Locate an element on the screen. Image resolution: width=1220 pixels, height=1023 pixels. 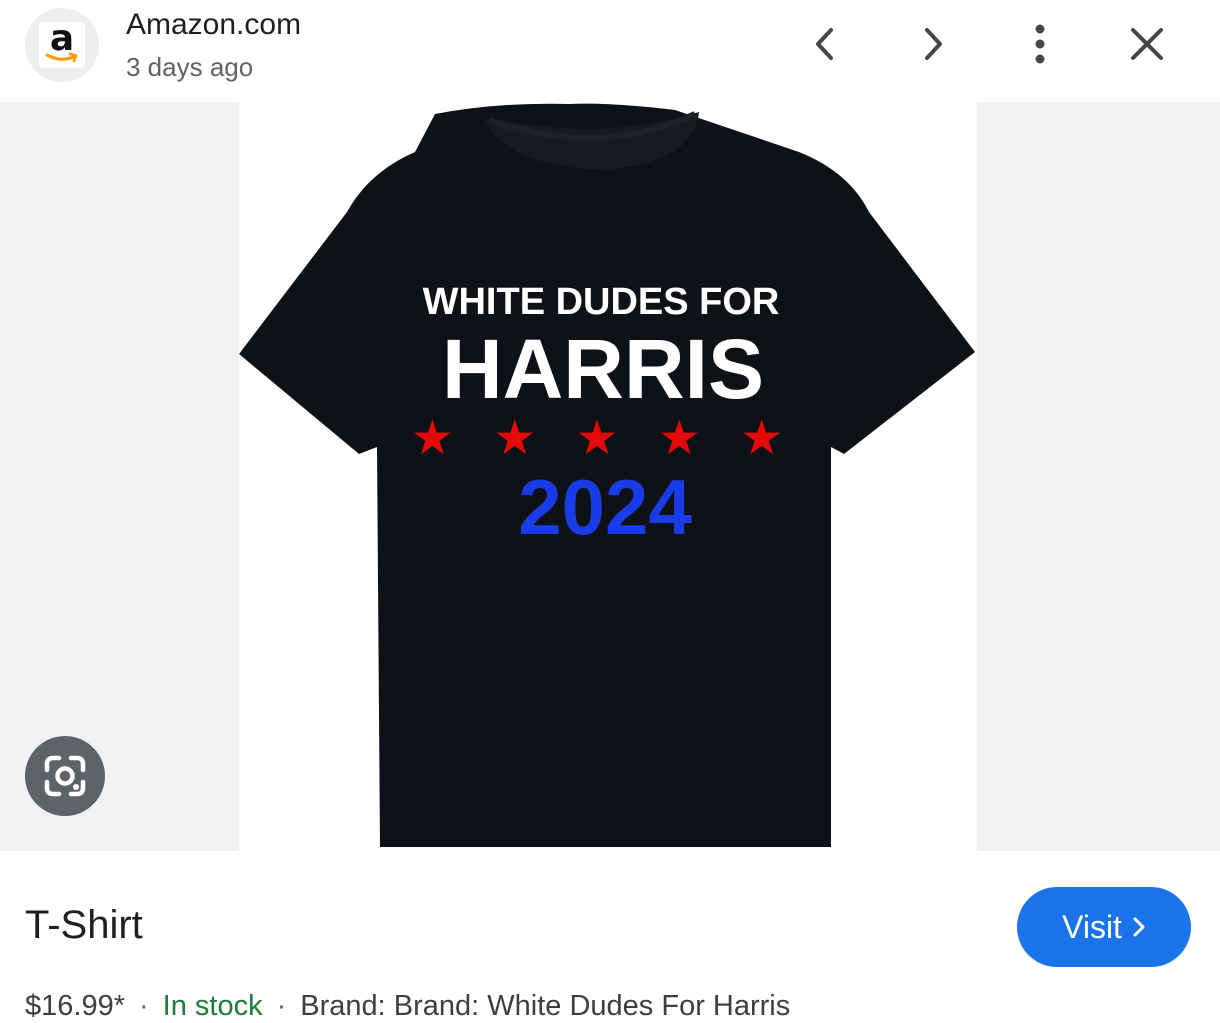
product-title: T-Shirt is located at coordinates (84, 925).